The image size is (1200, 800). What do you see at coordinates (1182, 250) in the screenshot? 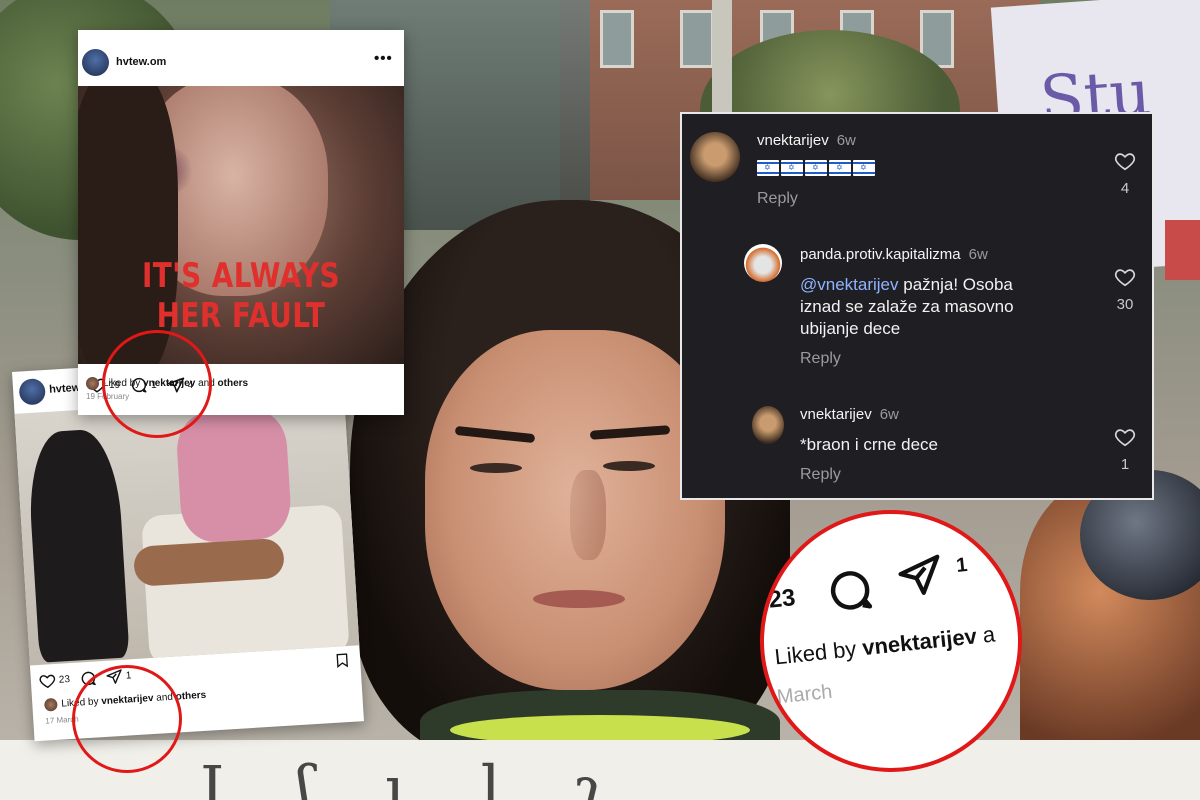
I see `protest-sign-red` at bounding box center [1182, 250].